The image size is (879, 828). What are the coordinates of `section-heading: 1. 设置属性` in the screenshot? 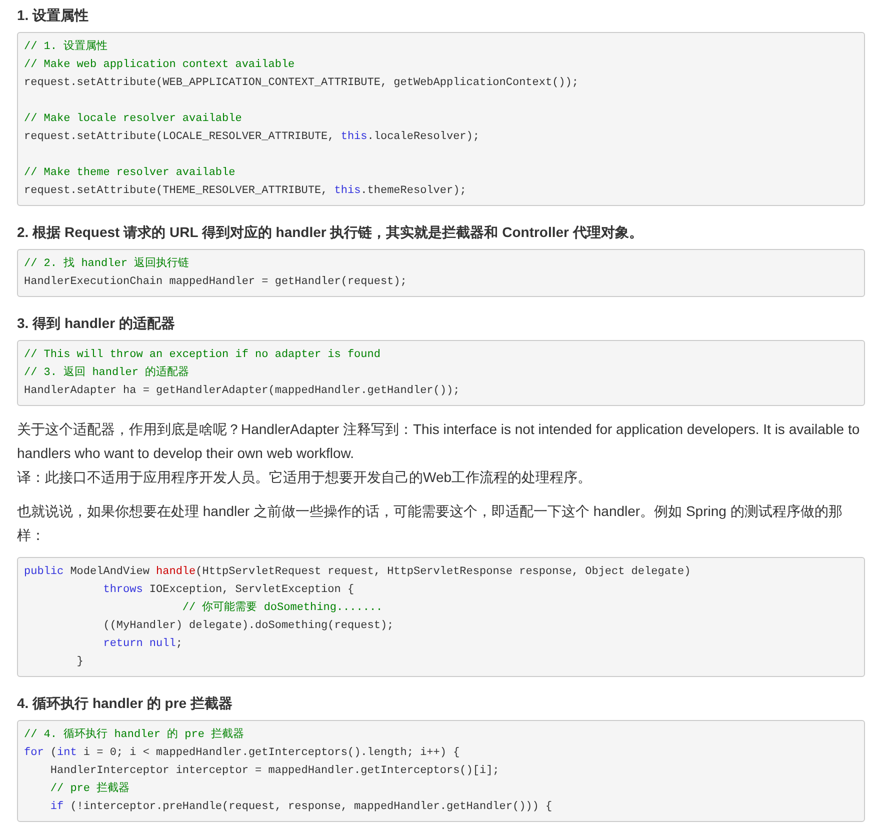 It's located at (53, 15).